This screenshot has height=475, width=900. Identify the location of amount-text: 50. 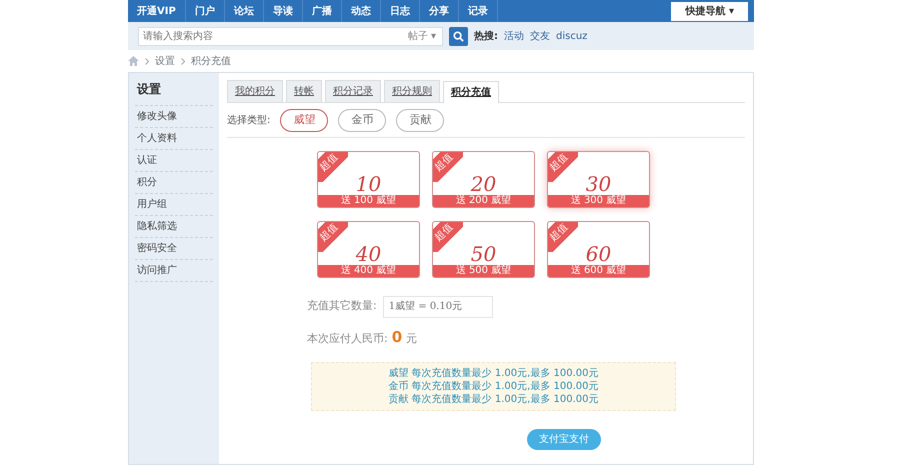
(483, 254).